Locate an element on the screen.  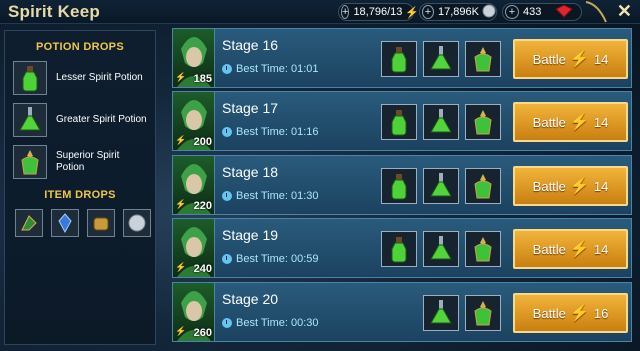
champion-portrait: ⚡ 260 is located at coordinates (194, 312).